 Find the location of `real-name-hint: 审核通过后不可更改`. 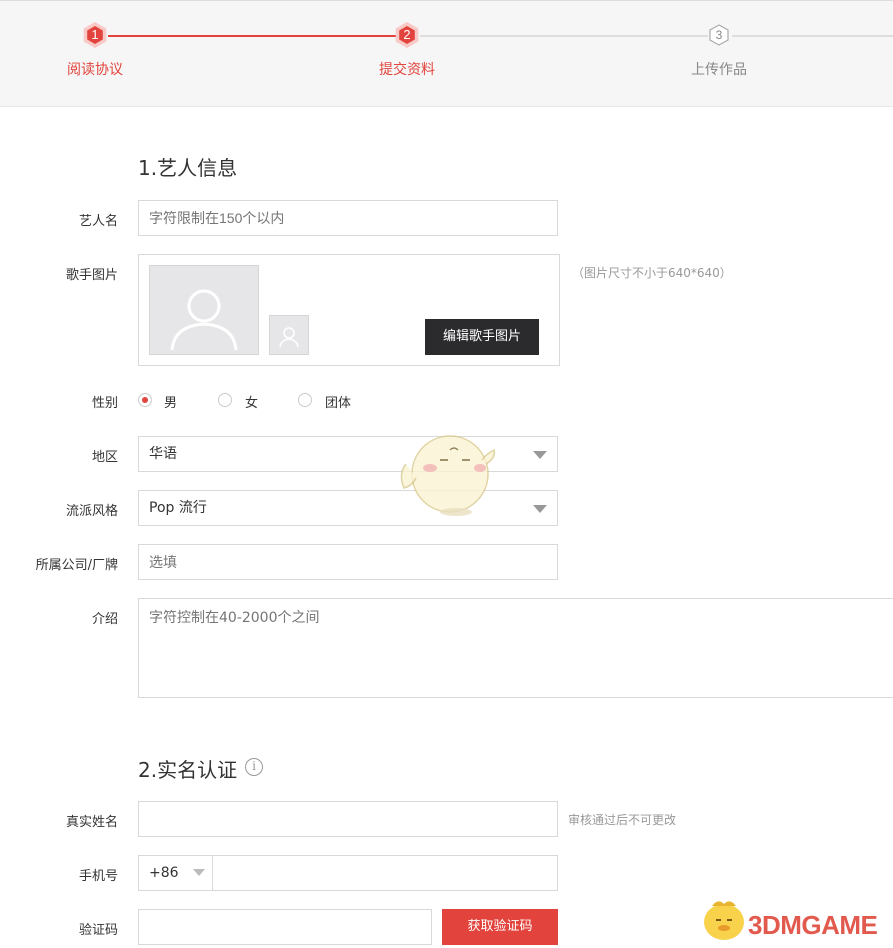

real-name-hint: 审核通过后不可更改 is located at coordinates (622, 820).